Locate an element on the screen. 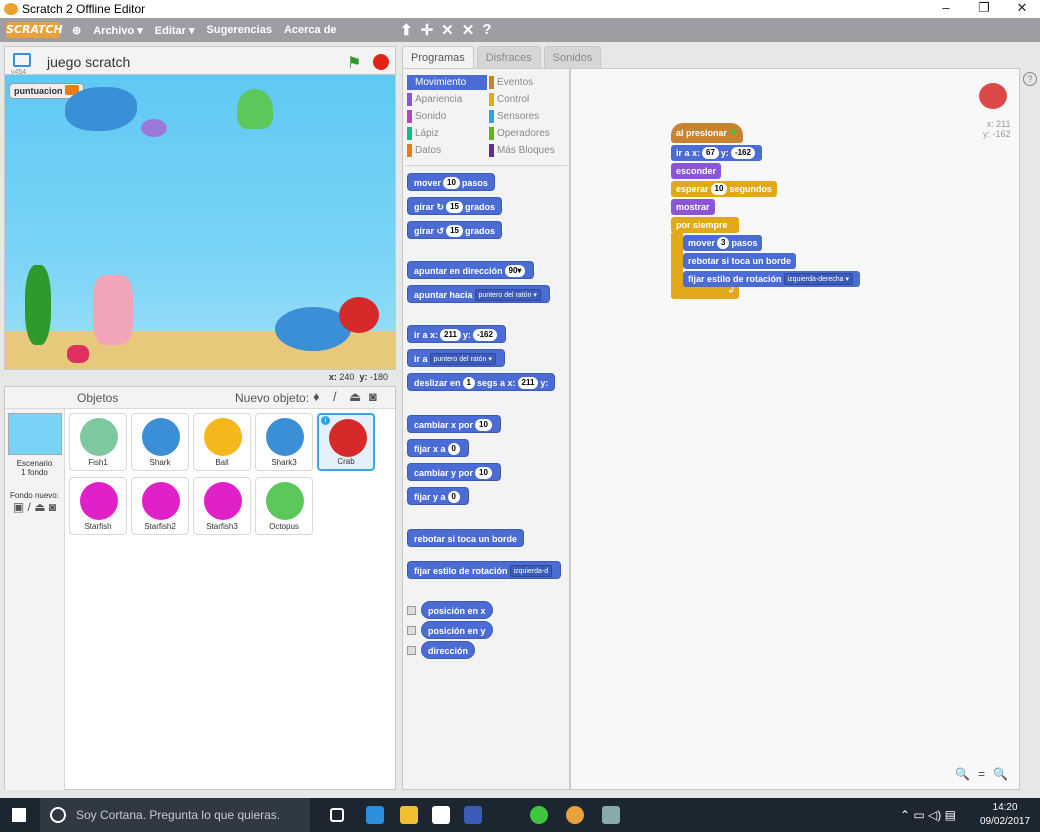  globe-icon: ⊕ is located at coordinates (76, 30).